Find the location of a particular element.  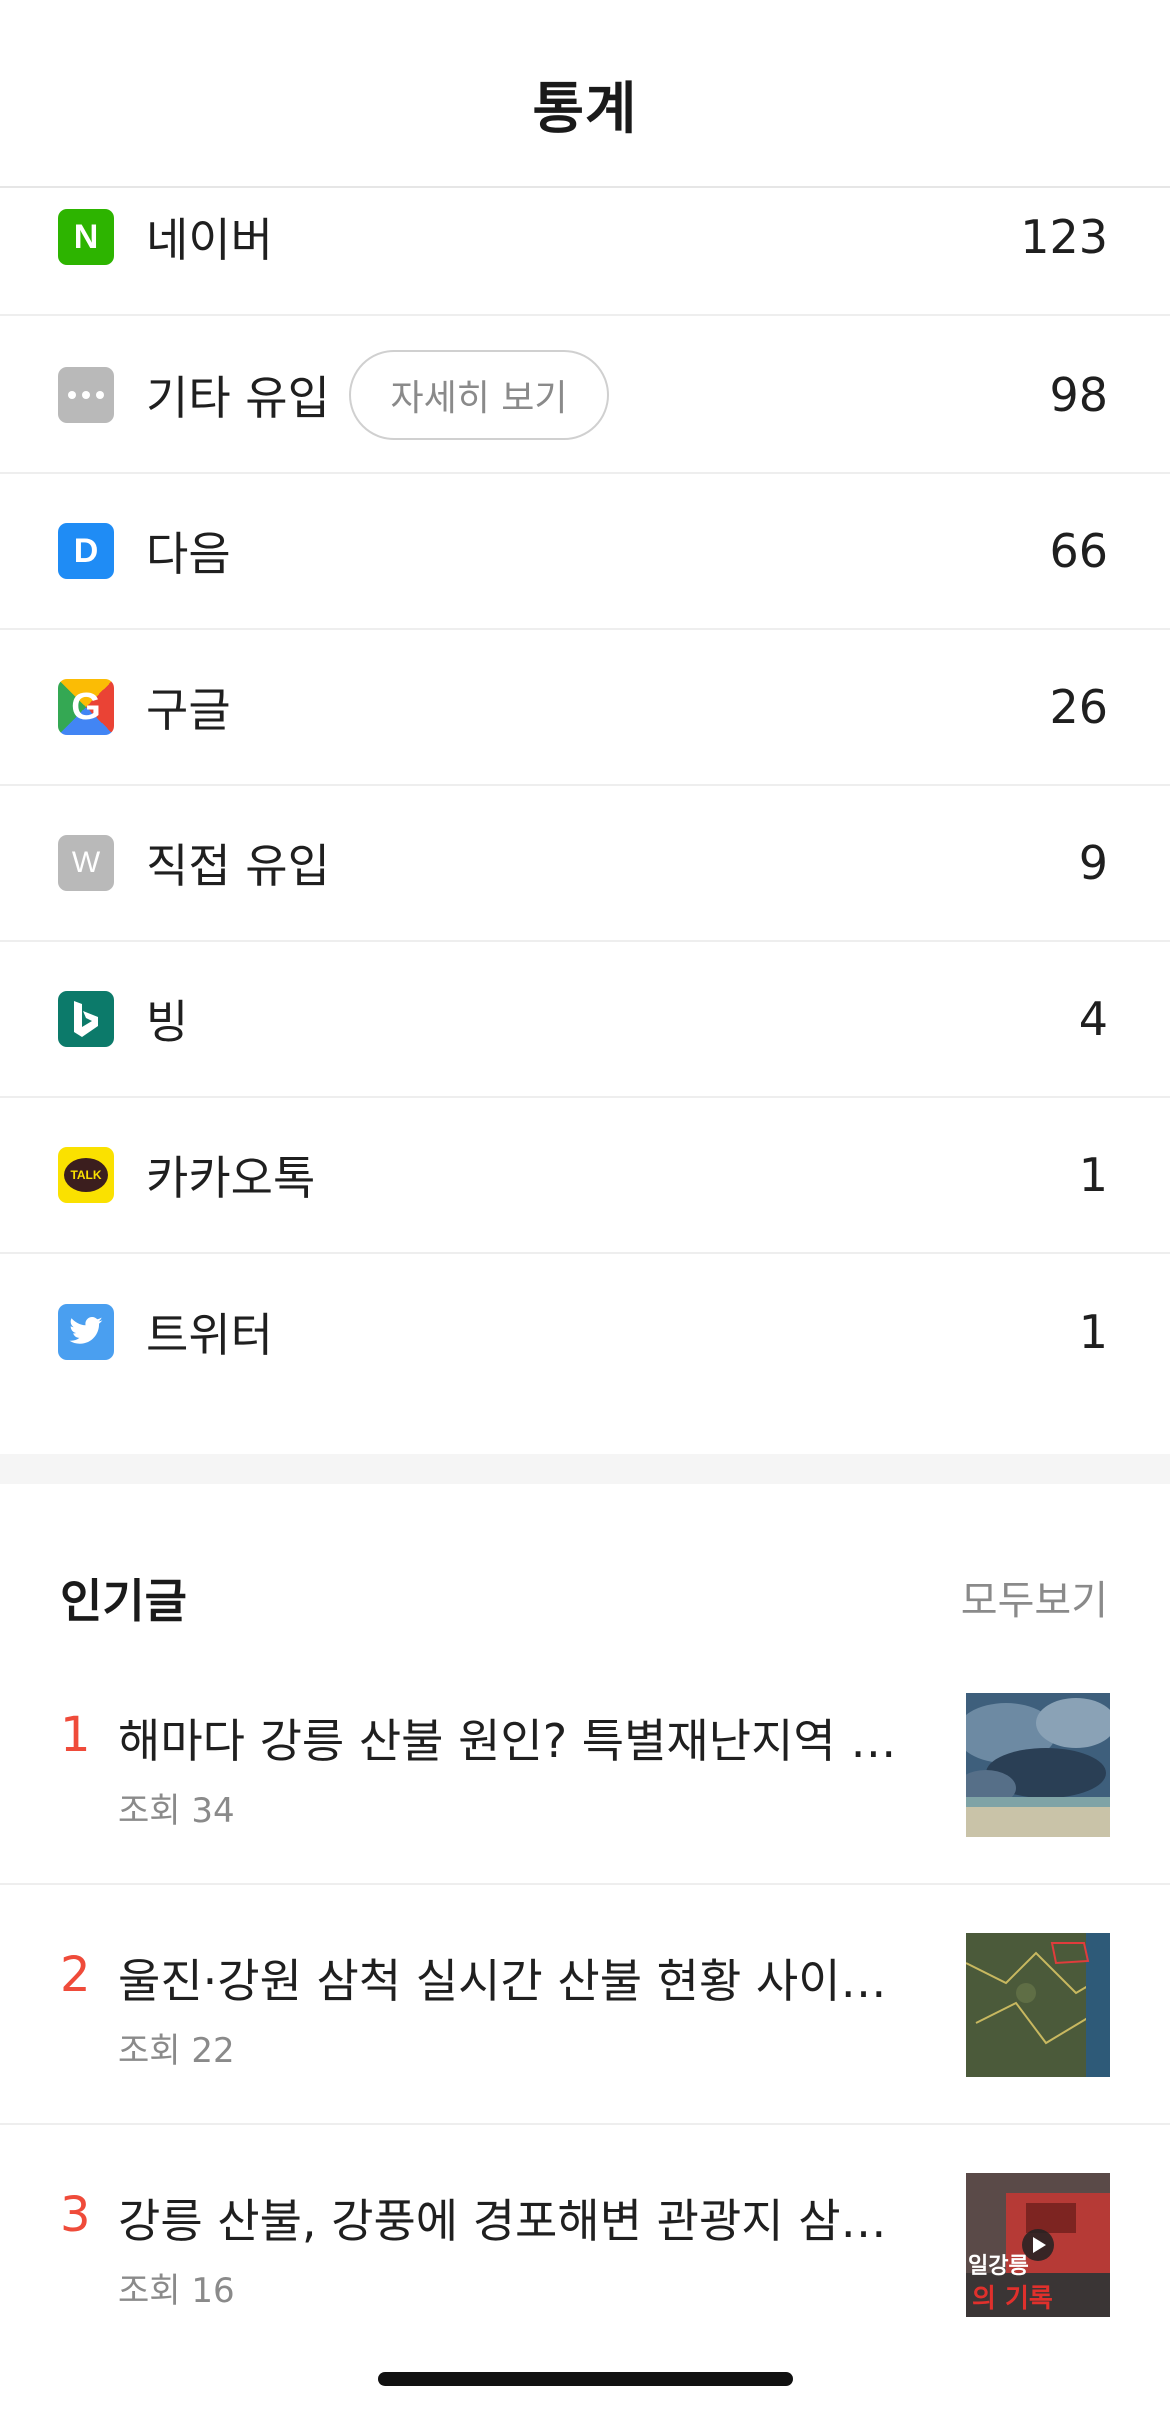

referrer-row-kakaotalk: TALK 카카오톡 1 is located at coordinates (585, 1176).